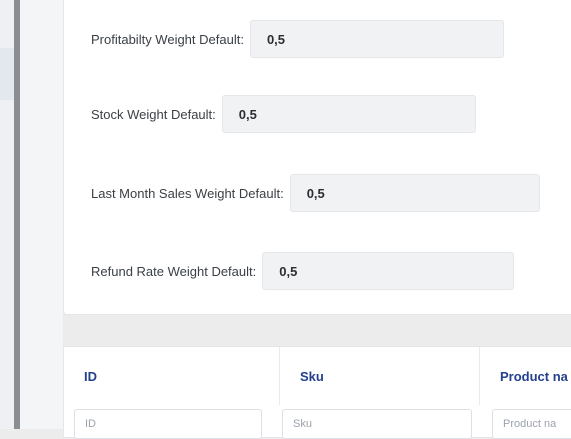 This screenshot has height=439, width=571. I want to click on column-header-id: ID, so click(172, 376).